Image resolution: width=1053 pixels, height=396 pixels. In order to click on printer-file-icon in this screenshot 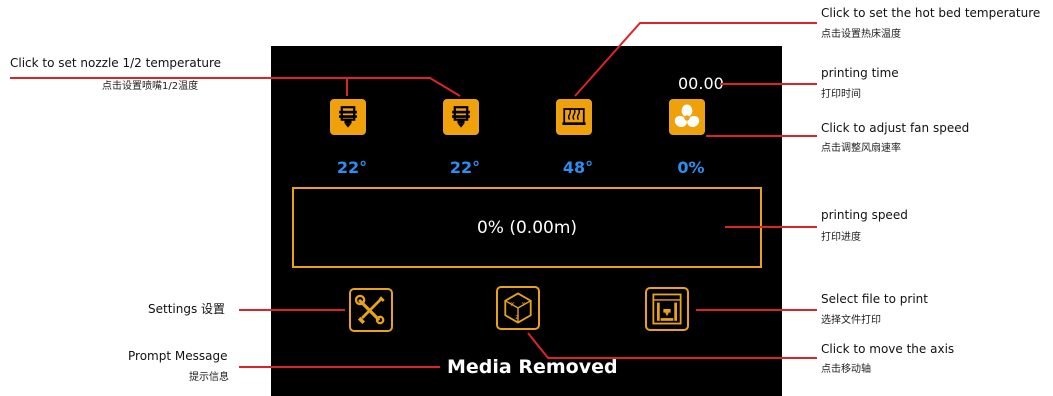, I will do `click(667, 309)`.